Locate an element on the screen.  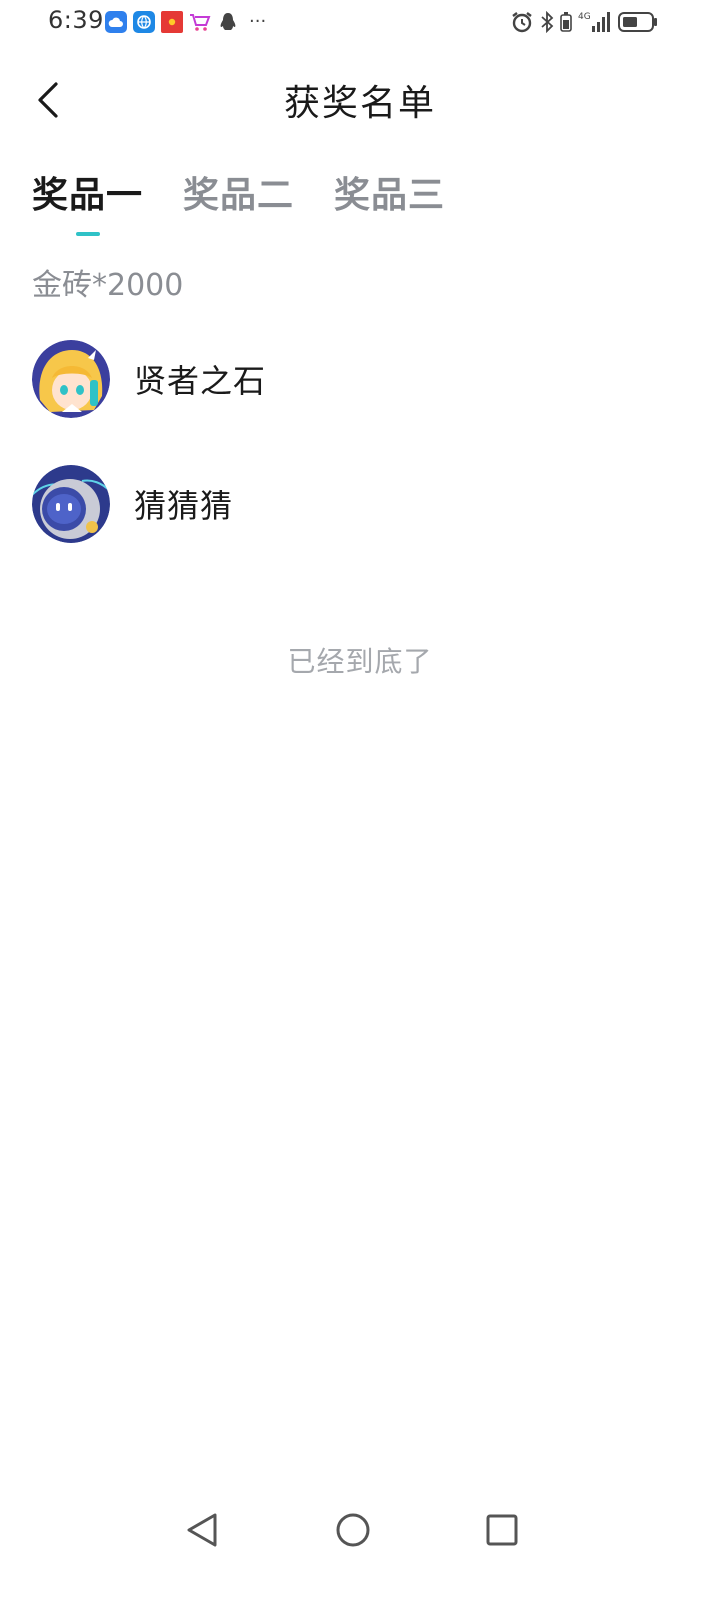
more-notifications-icon: ··· is located at coordinates (258, 21).